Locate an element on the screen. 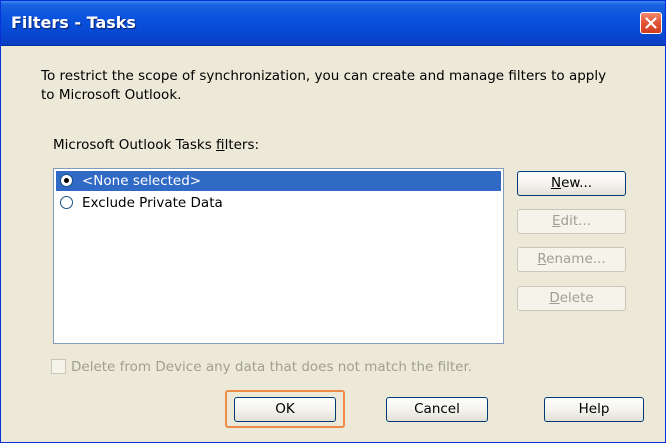 The image size is (666, 443). filter-item-label: Exclude Private Data is located at coordinates (152, 203).